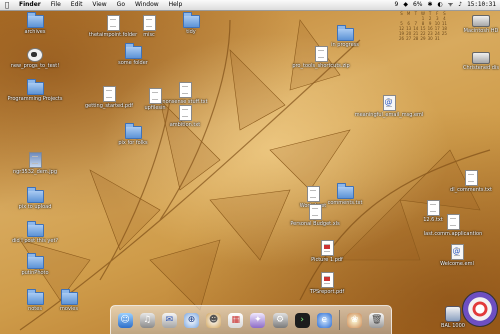 The width and height of the screenshot is (500, 334). I want to click on desktop-icon-mac-hd: Macintosh HD, so click(479, 24).